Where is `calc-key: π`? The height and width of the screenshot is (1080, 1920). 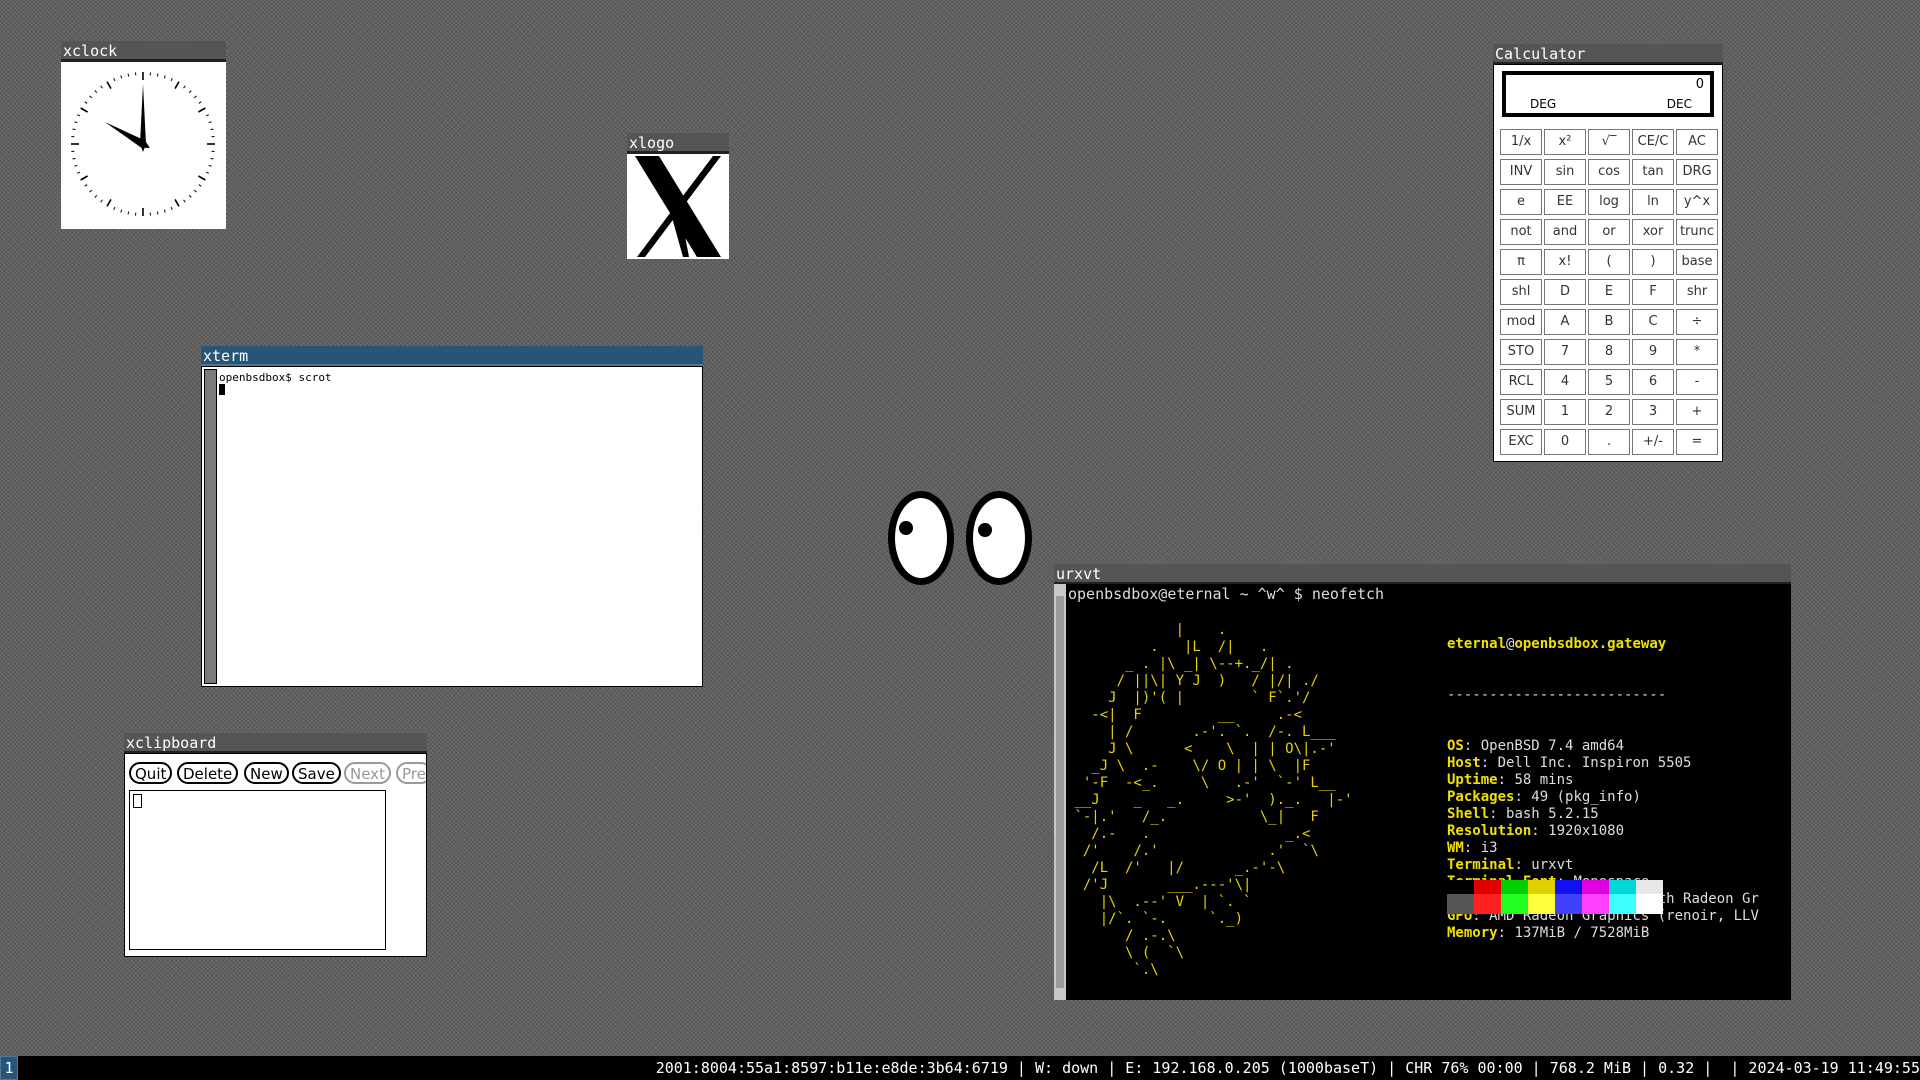 calc-key: π is located at coordinates (1521, 262).